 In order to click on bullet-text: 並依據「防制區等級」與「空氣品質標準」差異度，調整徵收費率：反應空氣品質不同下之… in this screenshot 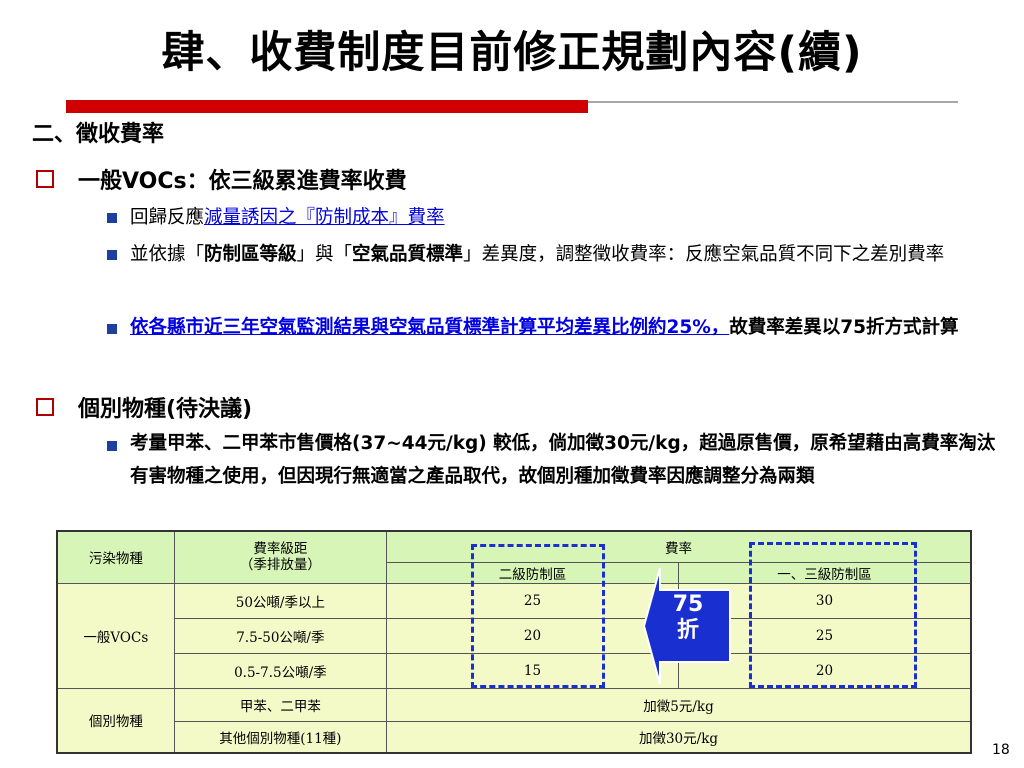, I will do `click(565, 254)`.